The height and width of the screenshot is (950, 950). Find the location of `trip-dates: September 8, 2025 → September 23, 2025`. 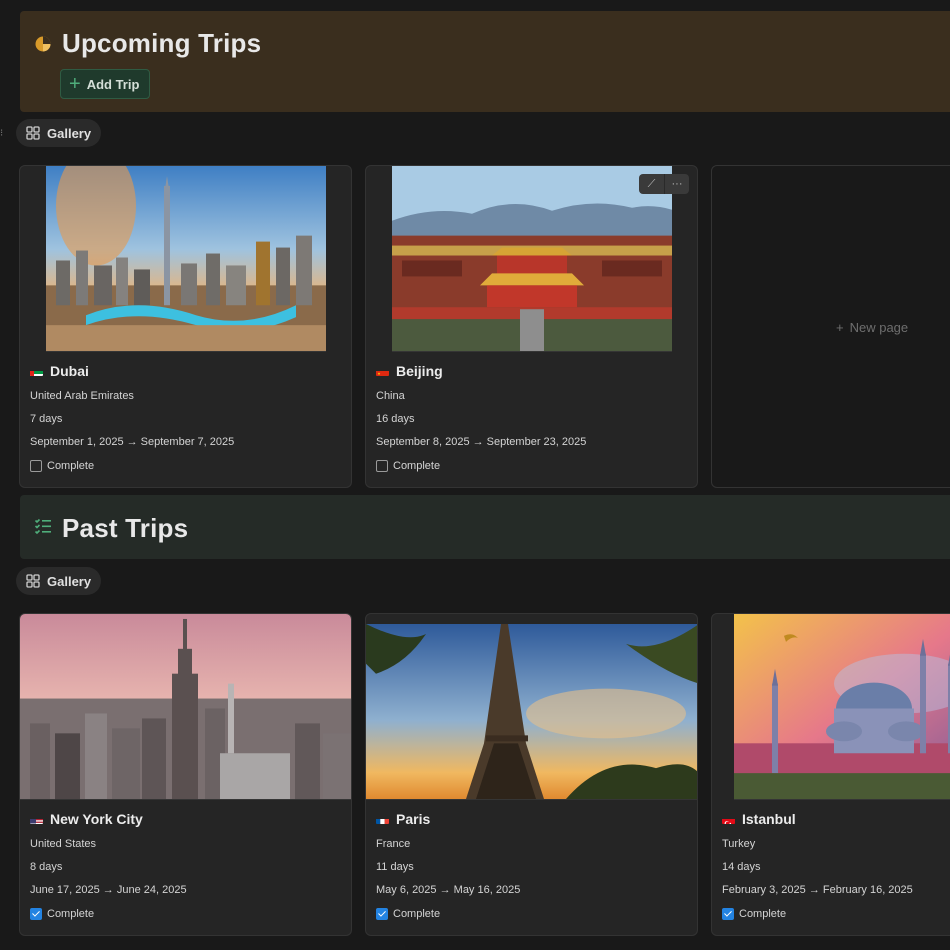

trip-dates: September 8, 2025 → September 23, 2025 is located at coordinates (481, 442).